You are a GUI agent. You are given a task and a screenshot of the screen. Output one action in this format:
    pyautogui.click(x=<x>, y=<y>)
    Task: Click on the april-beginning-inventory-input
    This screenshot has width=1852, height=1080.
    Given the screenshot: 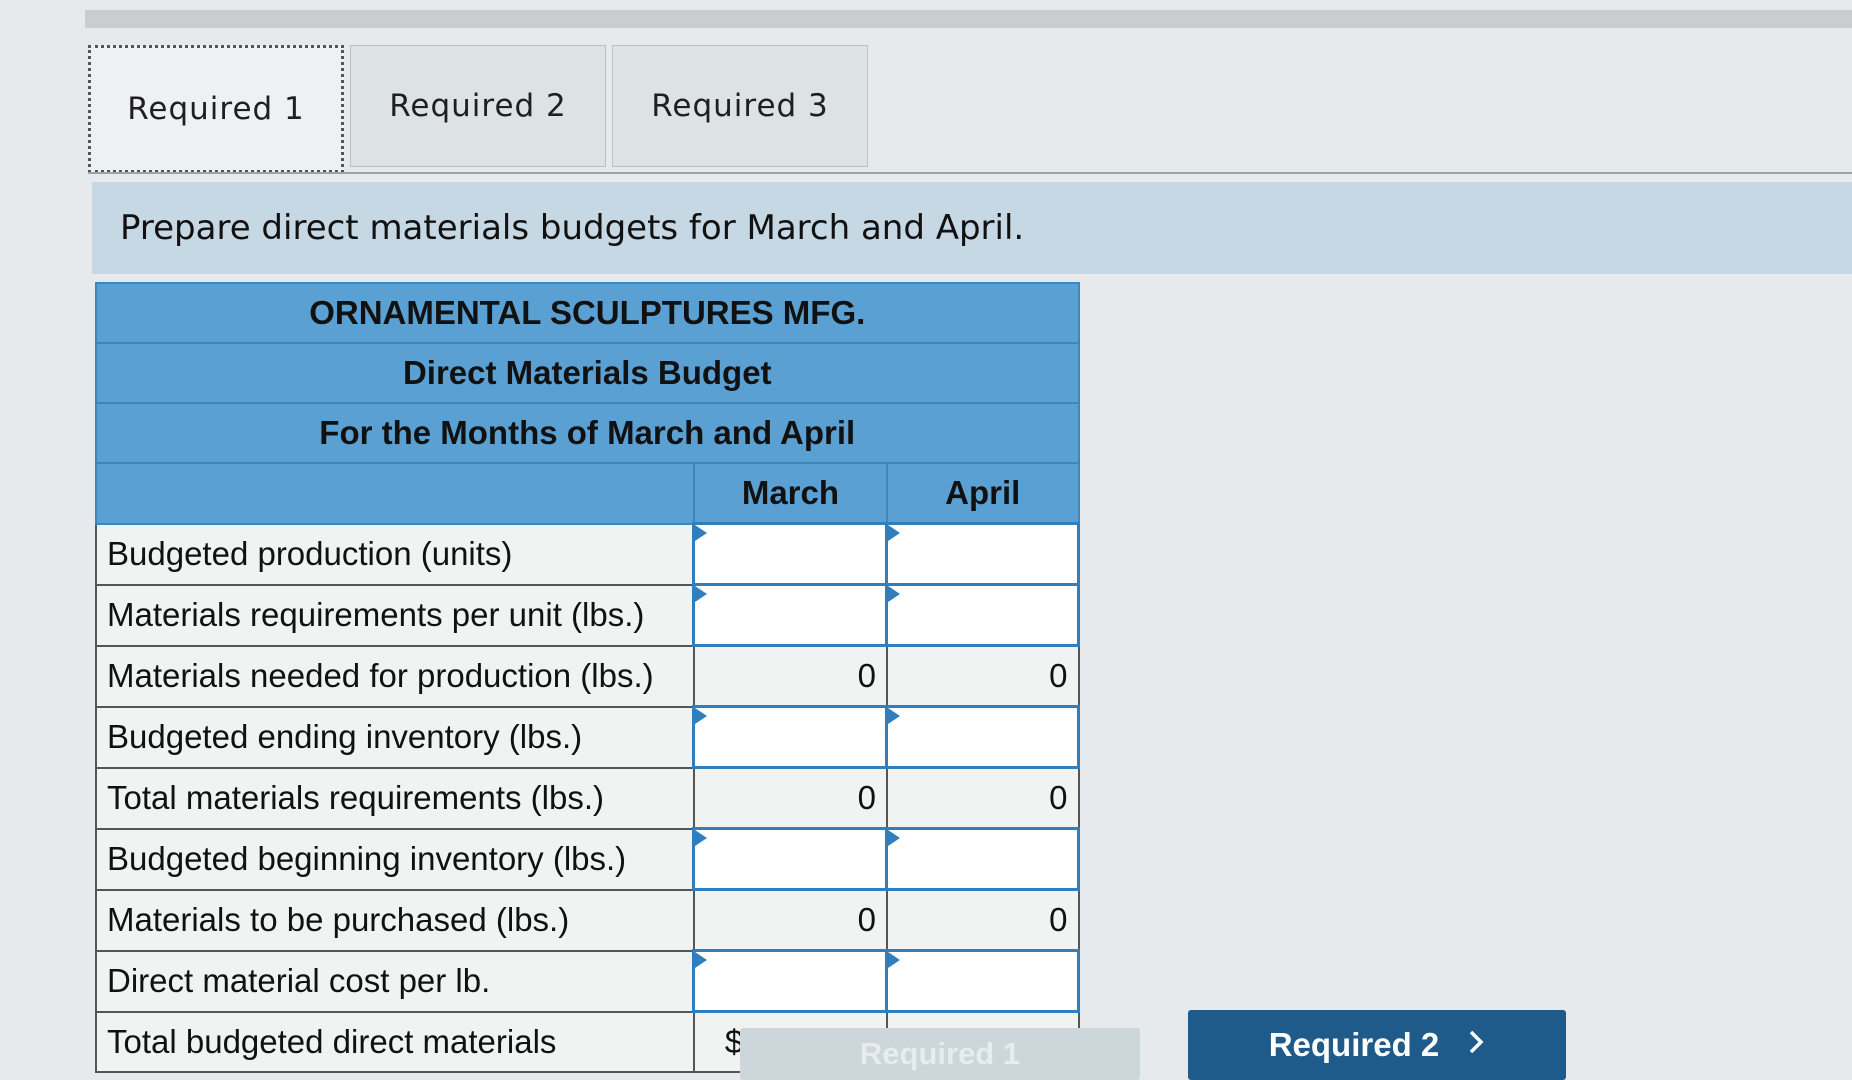 What is the action you would take?
    pyautogui.click(x=982, y=859)
    